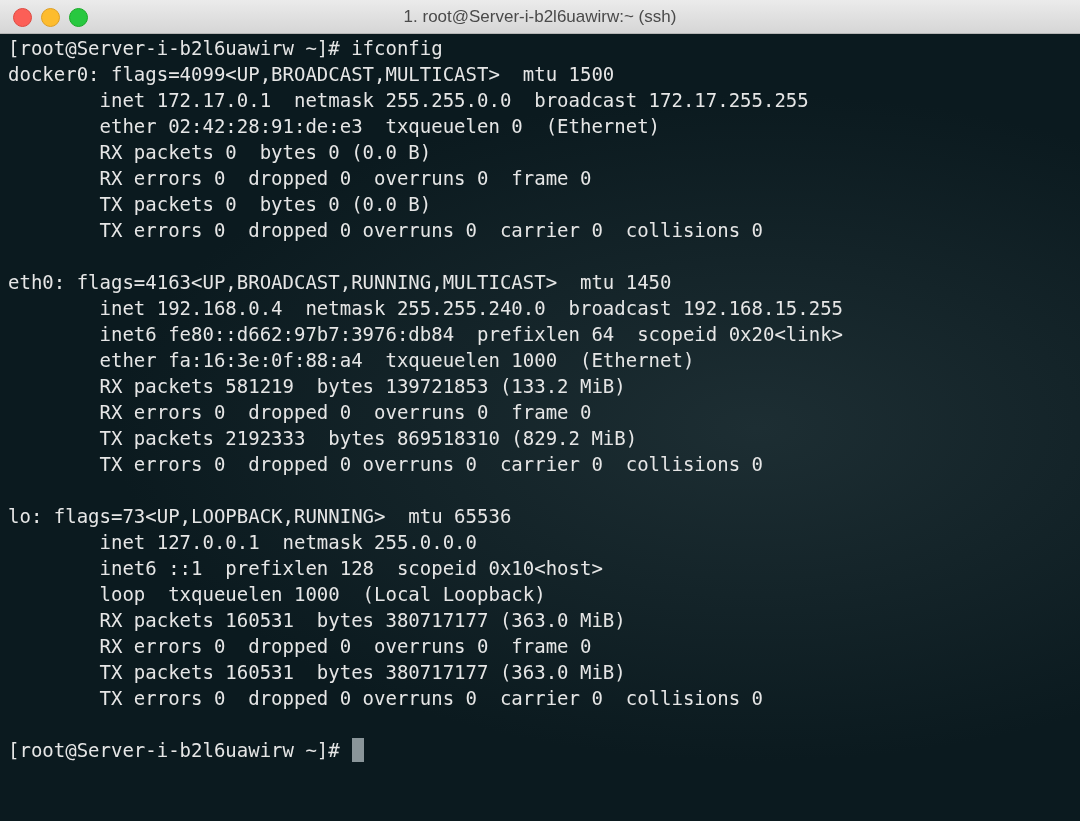 This screenshot has width=1080, height=821. Describe the element at coordinates (78, 17) in the screenshot. I see `zoom-button` at that location.